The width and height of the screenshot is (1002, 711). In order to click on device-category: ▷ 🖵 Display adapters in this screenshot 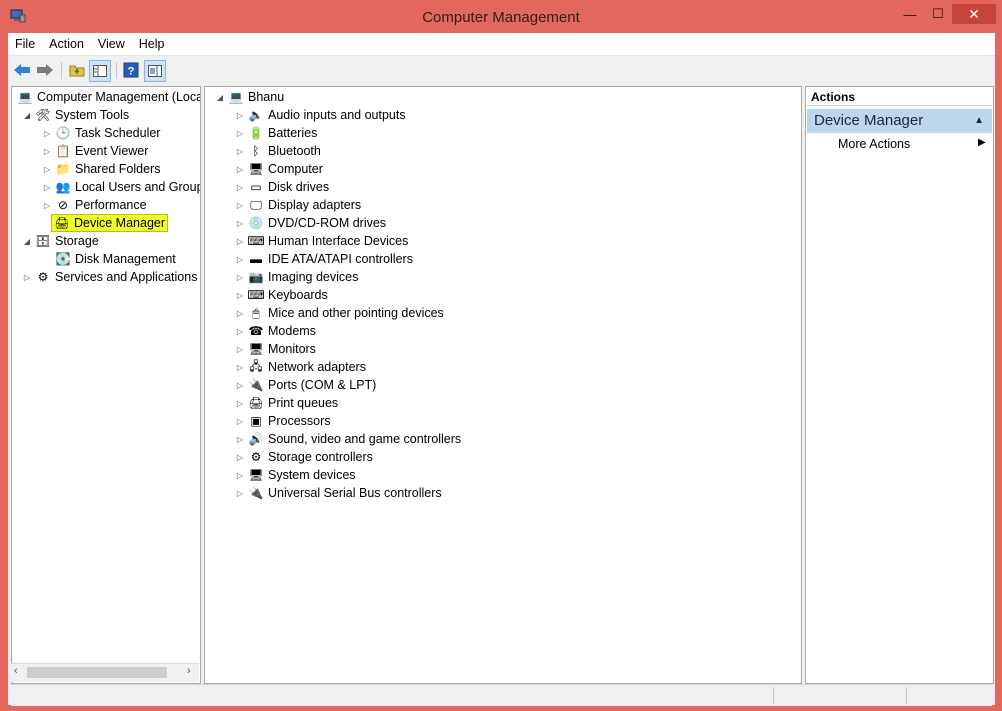, I will do `click(338, 205)`.